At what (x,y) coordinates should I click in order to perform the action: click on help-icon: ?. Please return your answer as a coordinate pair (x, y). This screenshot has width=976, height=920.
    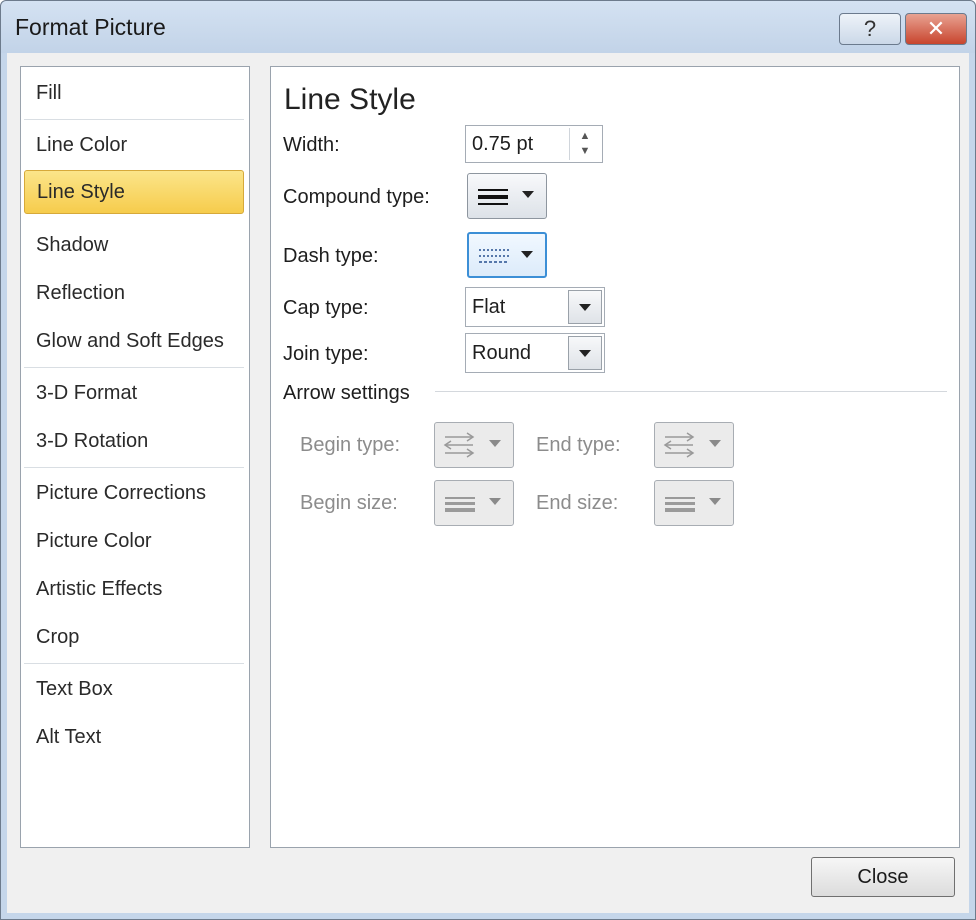
    Looking at the image, I should click on (870, 28).